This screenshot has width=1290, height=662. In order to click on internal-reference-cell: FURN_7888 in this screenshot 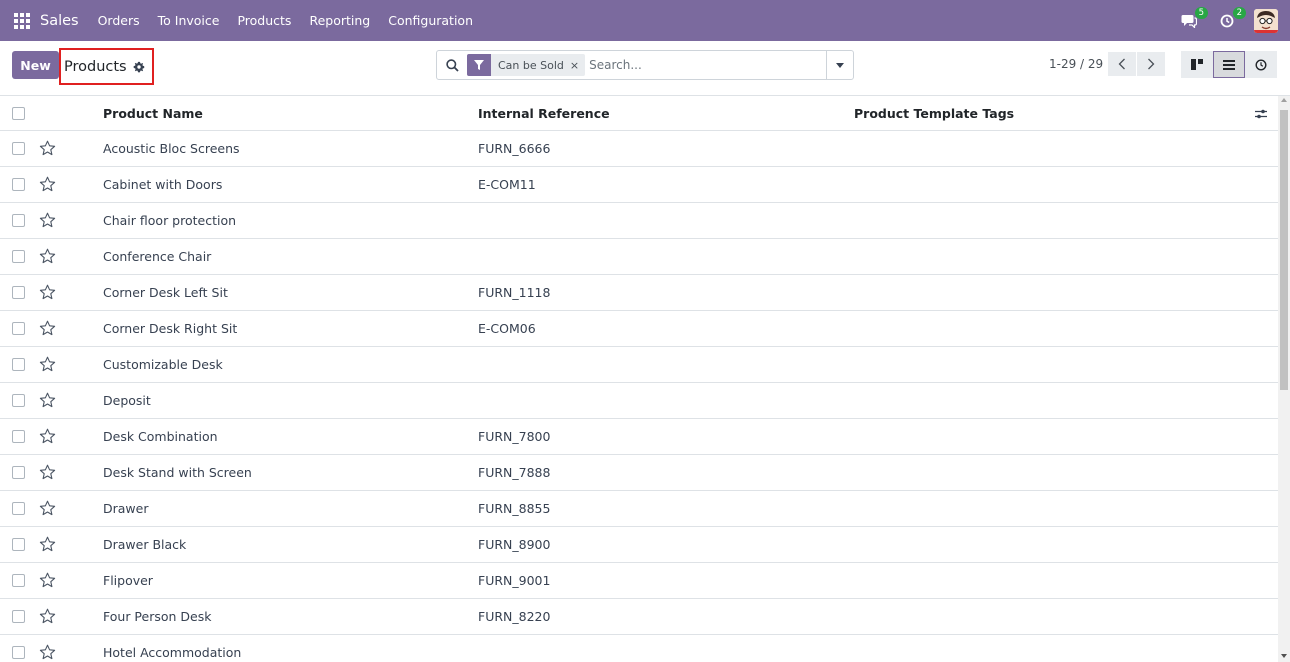, I will do `click(514, 472)`.